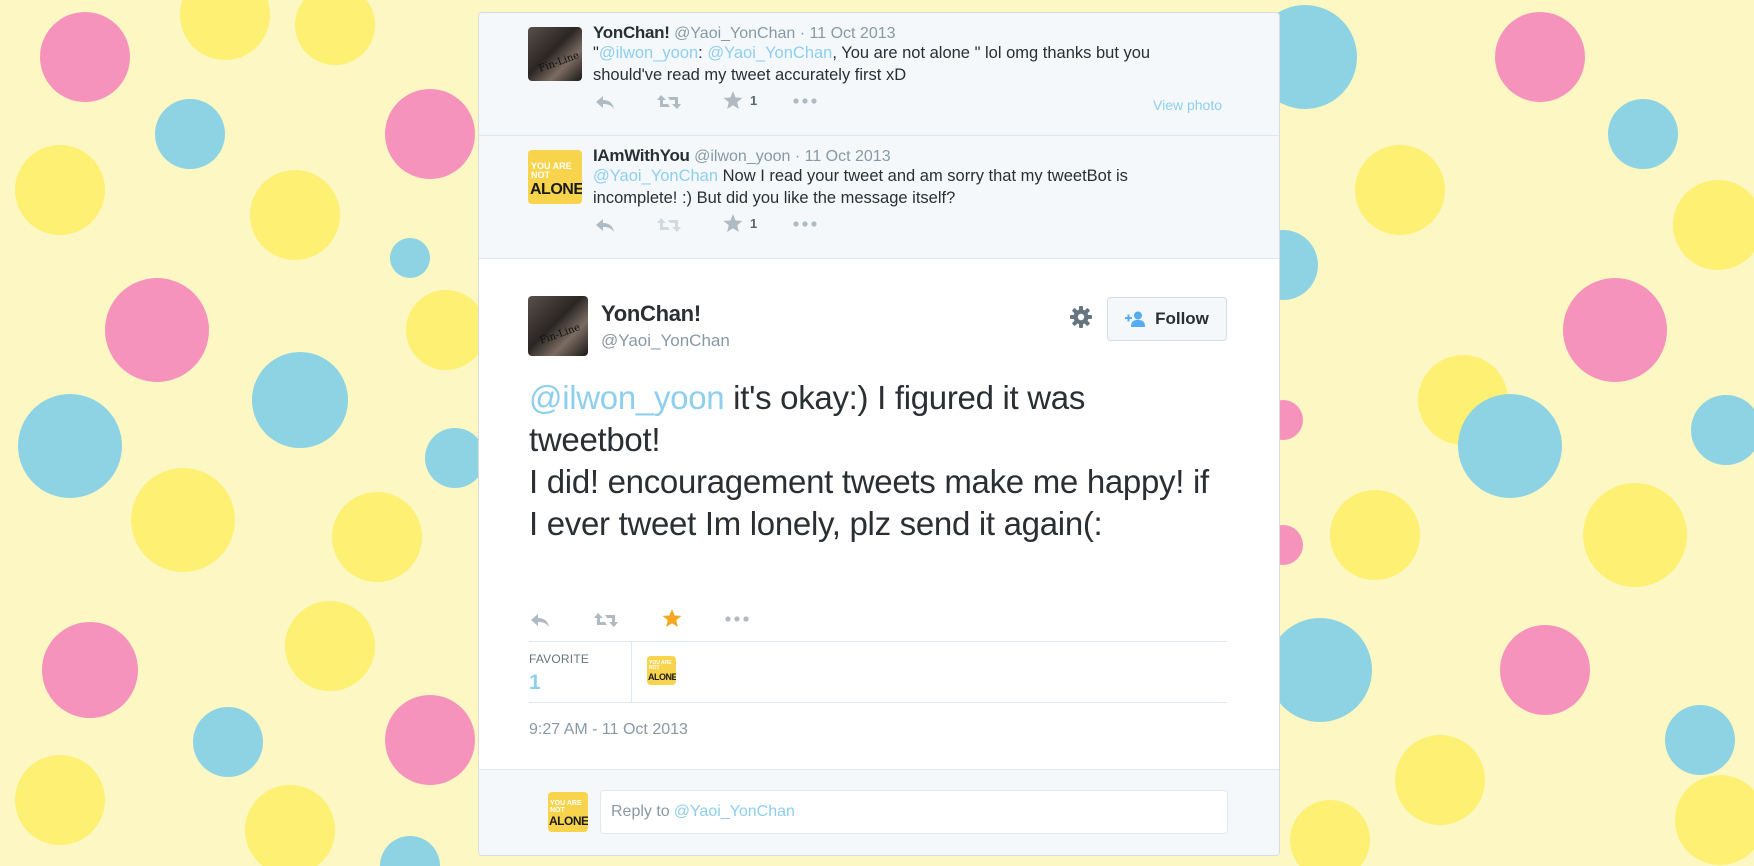  Describe the element at coordinates (631, 32) in the screenshot. I see `author-name: YonChan!` at that location.